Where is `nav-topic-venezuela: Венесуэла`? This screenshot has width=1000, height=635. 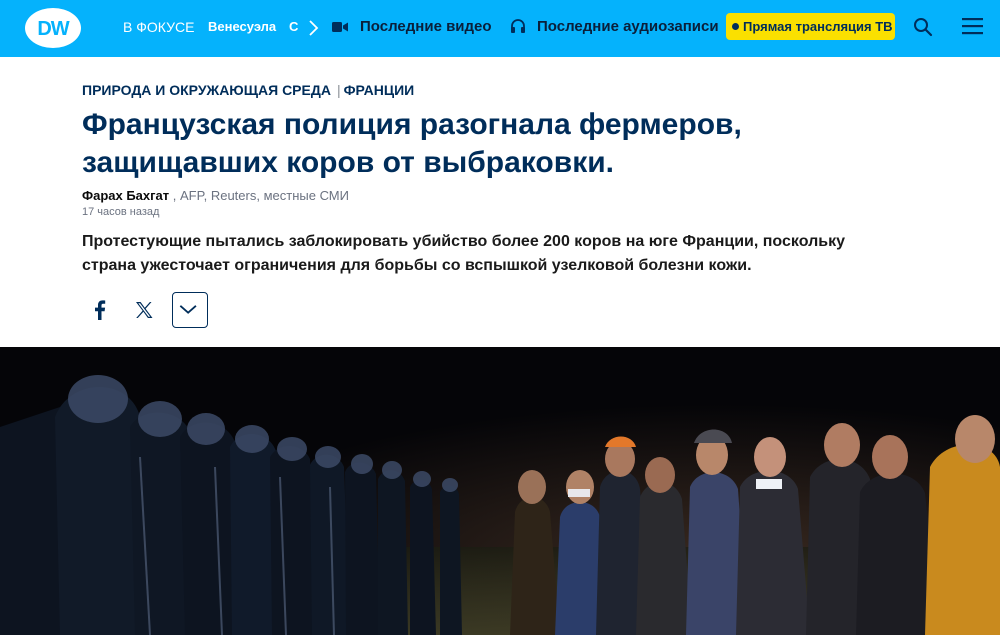 nav-topic-venezuela: Венесуэла is located at coordinates (242, 28).